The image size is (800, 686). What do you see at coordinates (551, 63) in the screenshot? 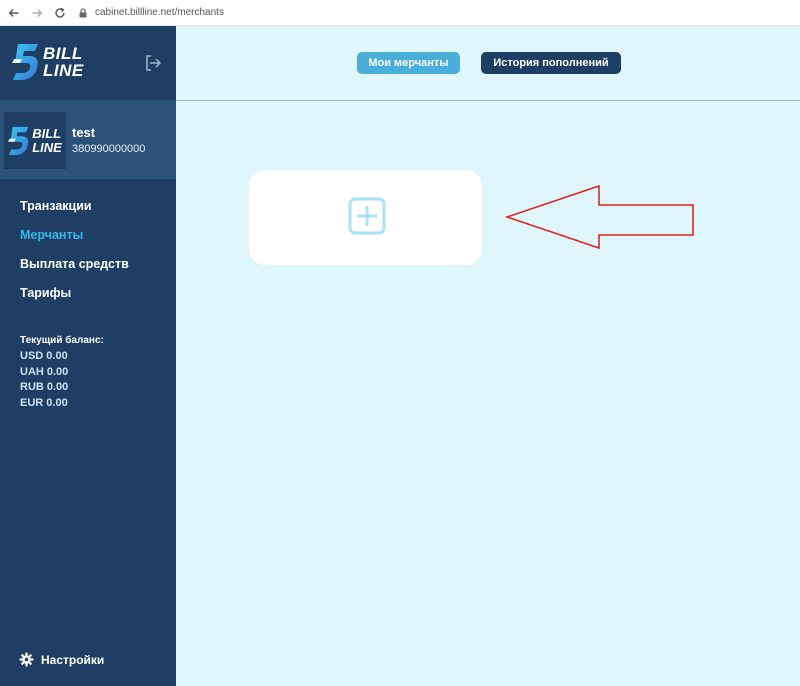
I see `tab-topup-history: История пополнений` at bounding box center [551, 63].